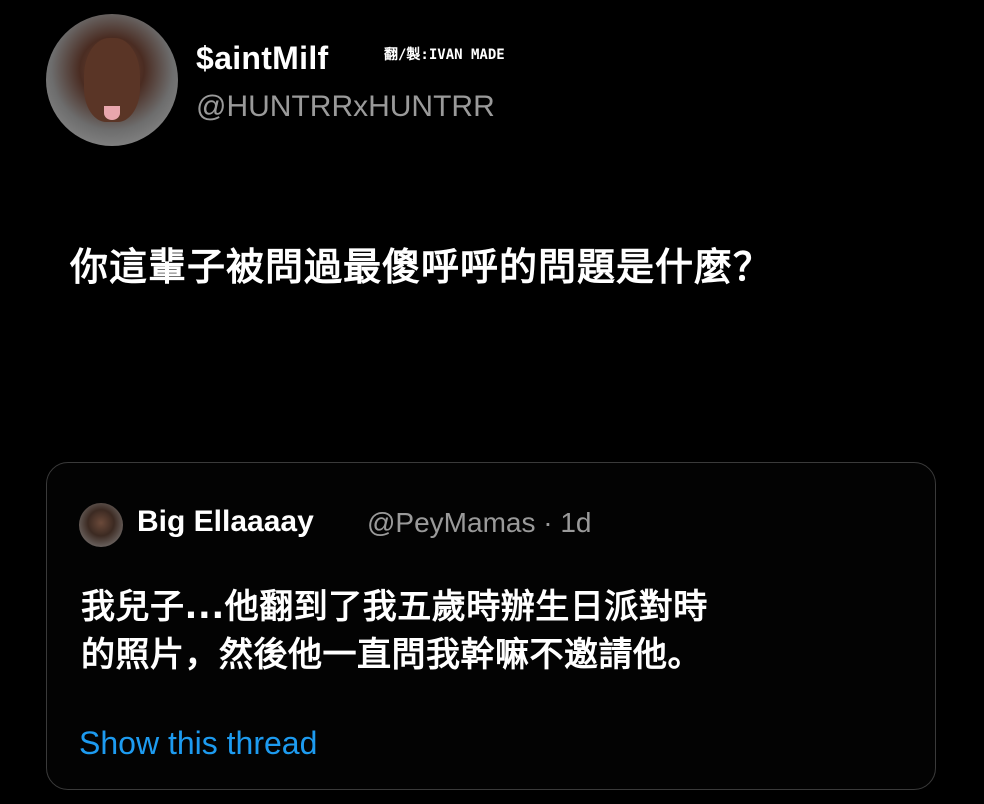 The width and height of the screenshot is (984, 804). What do you see at coordinates (112, 113) in the screenshot?
I see `avatar-tongue` at bounding box center [112, 113].